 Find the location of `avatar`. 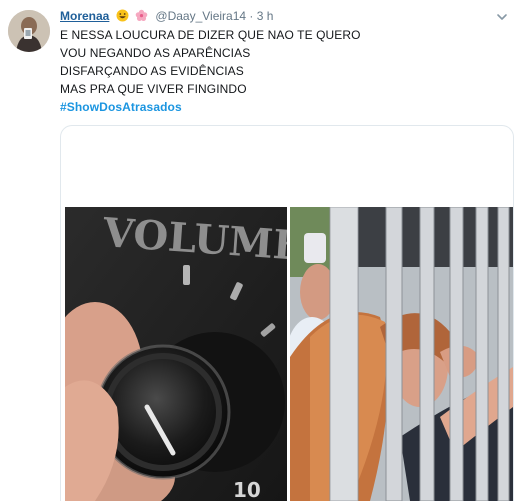

avatar is located at coordinates (29, 31).